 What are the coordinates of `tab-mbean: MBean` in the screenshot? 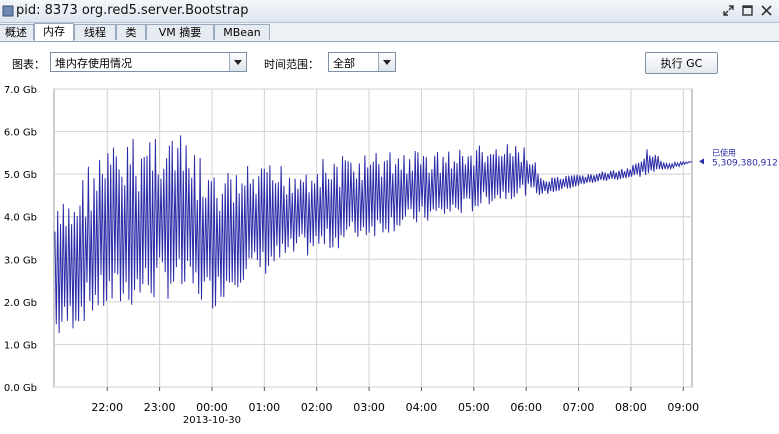 It's located at (242, 32).